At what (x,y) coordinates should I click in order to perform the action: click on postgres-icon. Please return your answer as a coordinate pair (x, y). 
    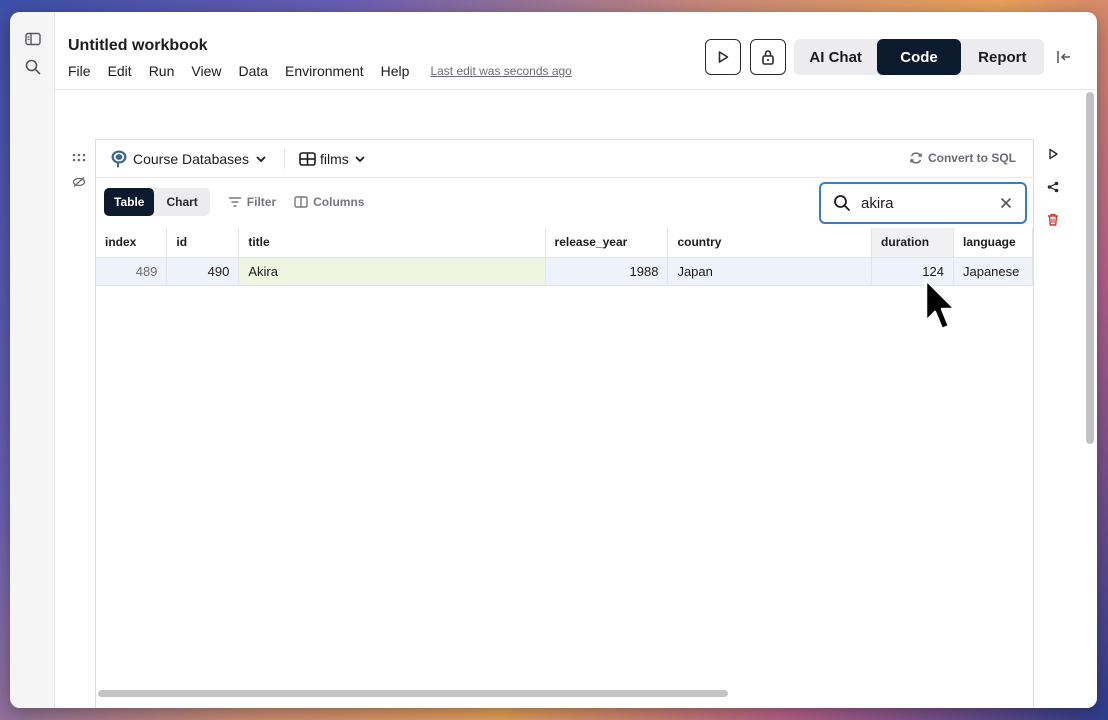
    Looking at the image, I should click on (119, 158).